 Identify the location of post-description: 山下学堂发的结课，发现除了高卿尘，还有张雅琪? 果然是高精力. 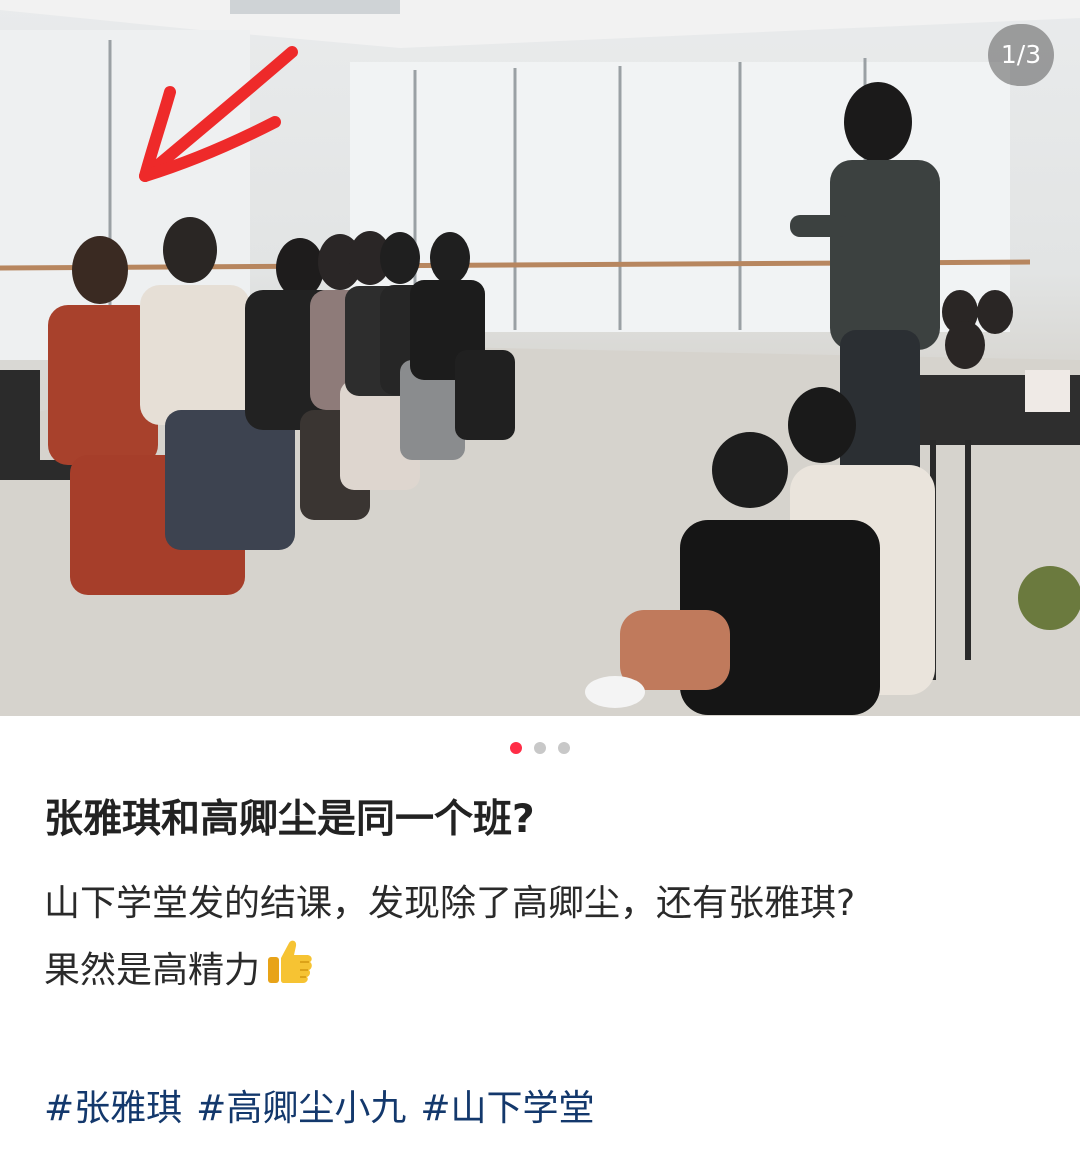
(540, 940).